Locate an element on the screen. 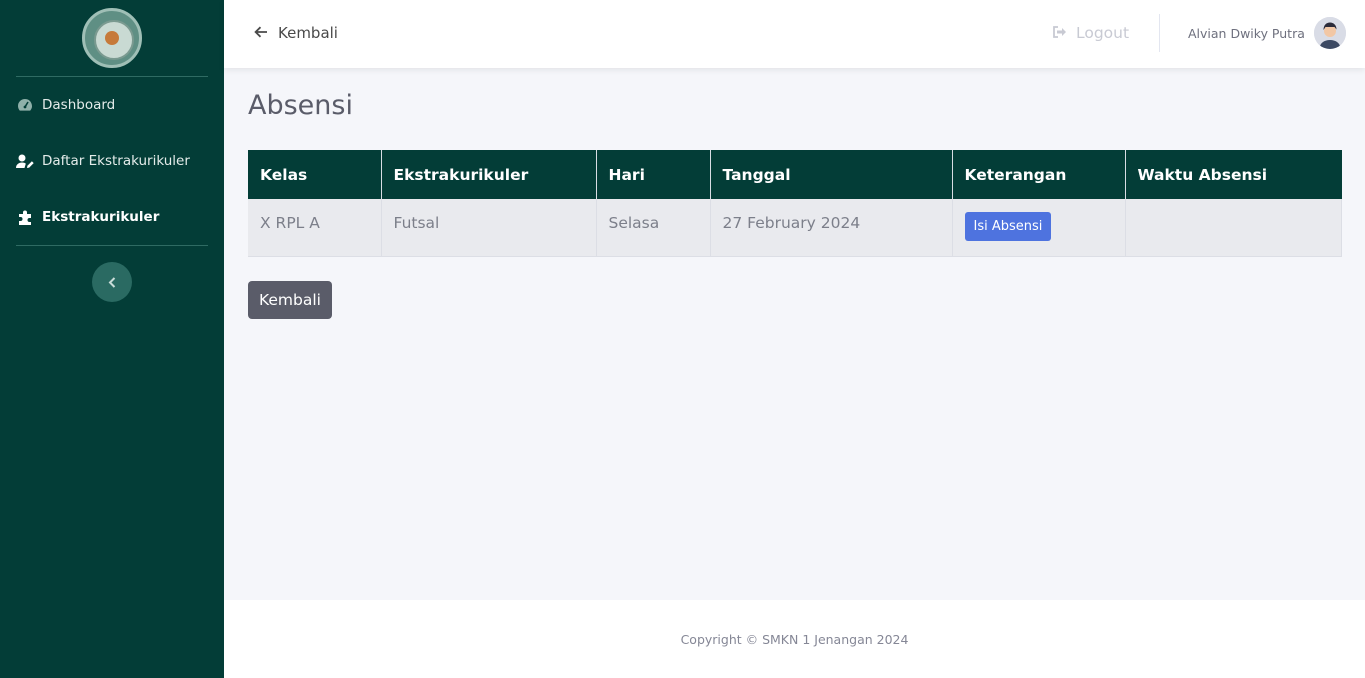 The height and width of the screenshot is (678, 1365). sidebar-toggle-button is located at coordinates (112, 282).